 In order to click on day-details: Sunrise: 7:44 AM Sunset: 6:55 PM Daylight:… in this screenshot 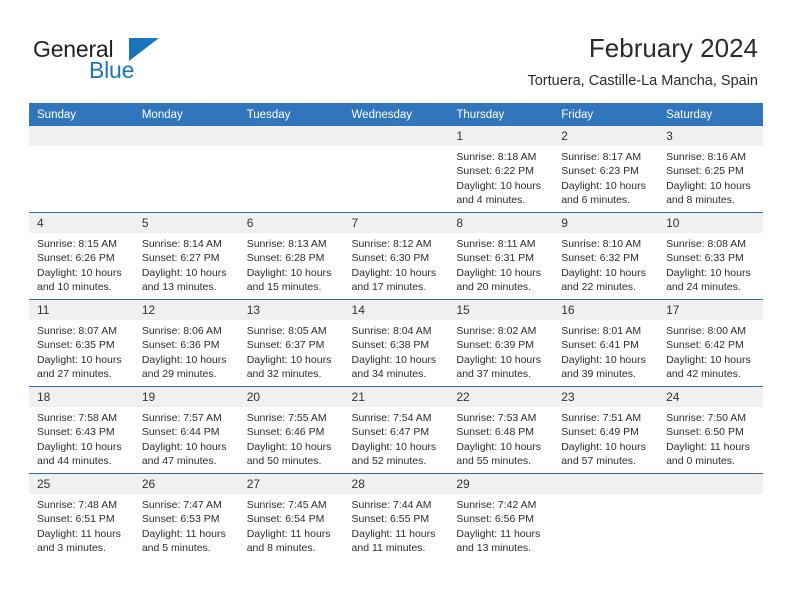, I will do `click(396, 524)`.